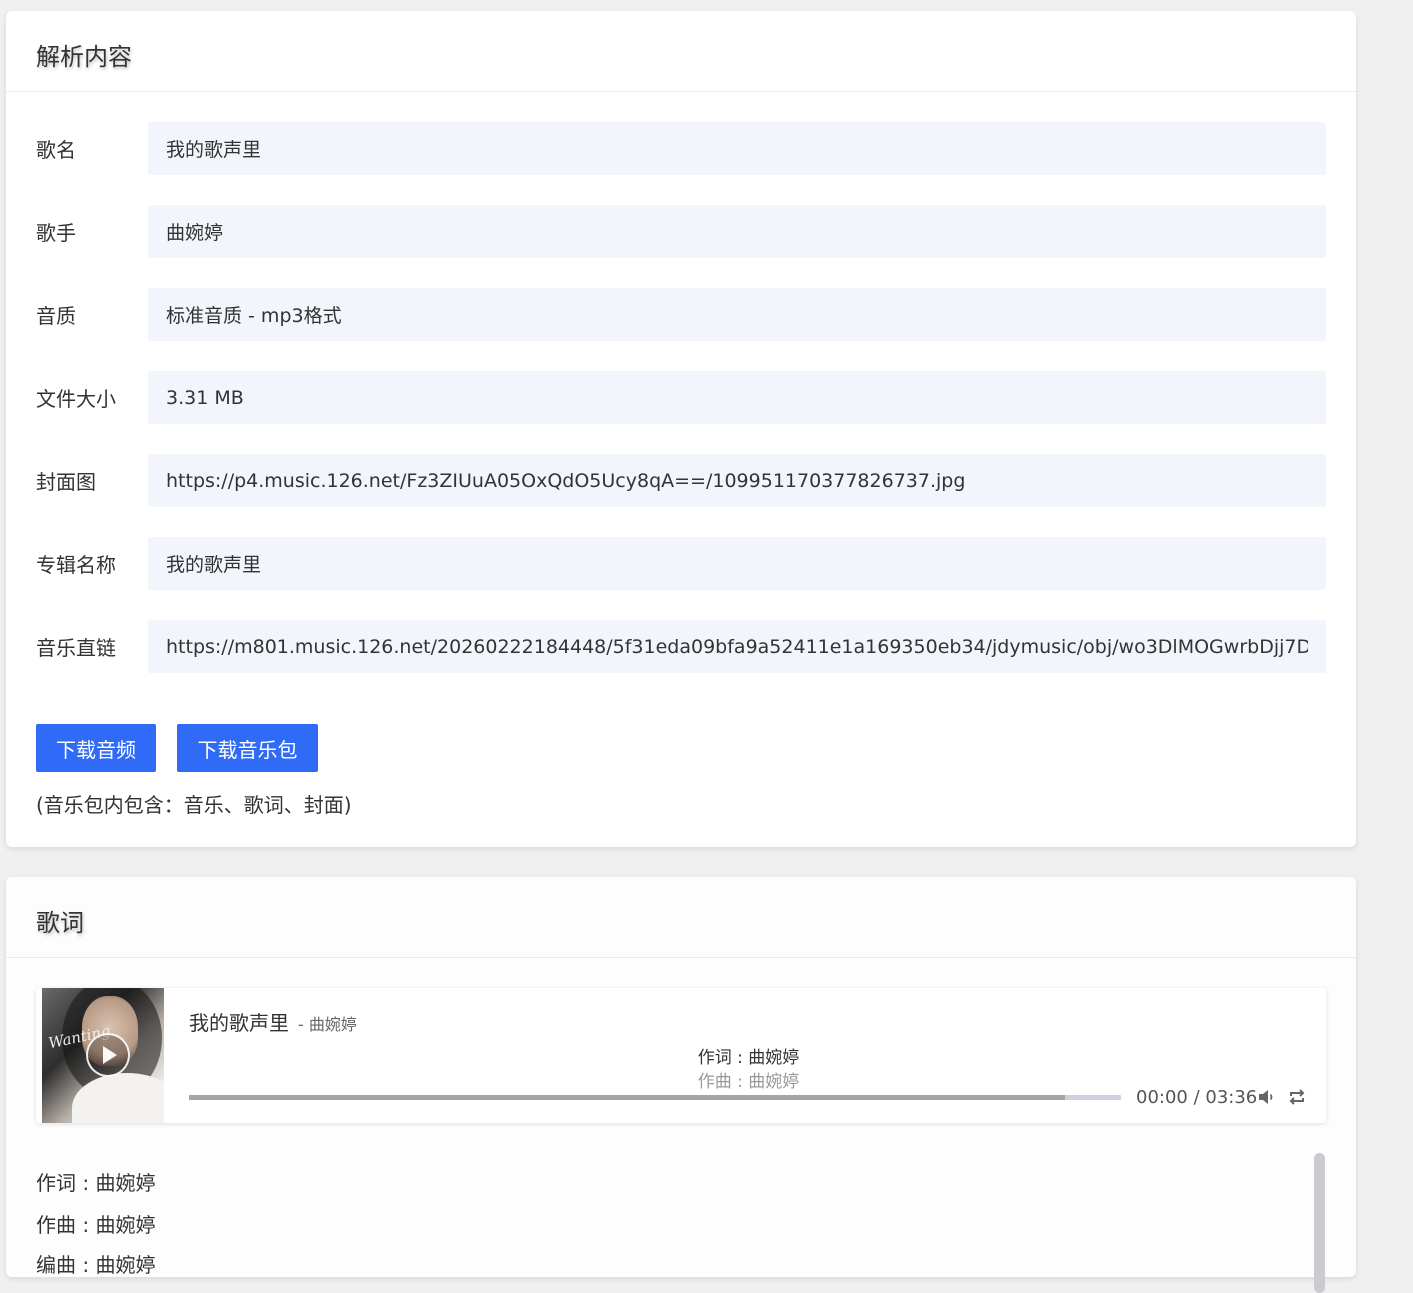 The height and width of the screenshot is (1293, 1413). What do you see at coordinates (327, 1024) in the screenshot?
I see `player-artist: - 曲婉婷` at bounding box center [327, 1024].